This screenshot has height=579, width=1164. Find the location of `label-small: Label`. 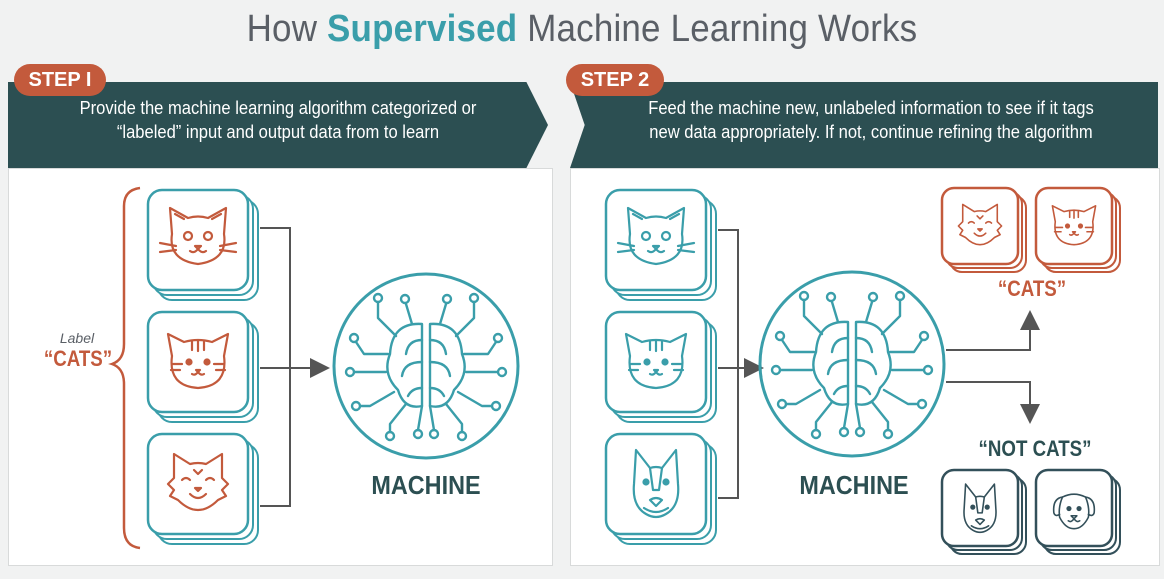

label-small: Label is located at coordinates (77, 338).